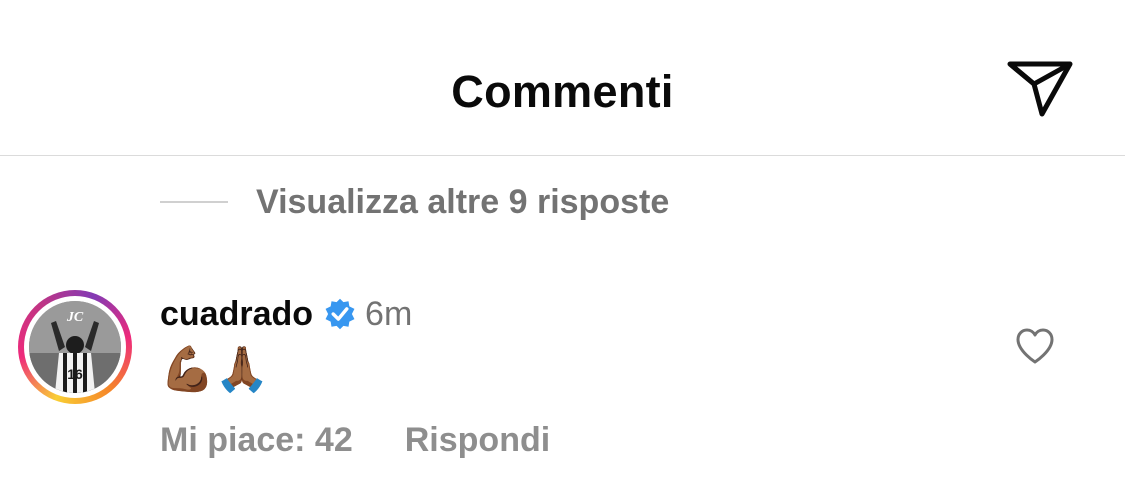 The width and height of the screenshot is (1125, 498). Describe the element at coordinates (355, 440) in the screenshot. I see `comment-actions: Mi piace: 42 Rispondi` at that location.